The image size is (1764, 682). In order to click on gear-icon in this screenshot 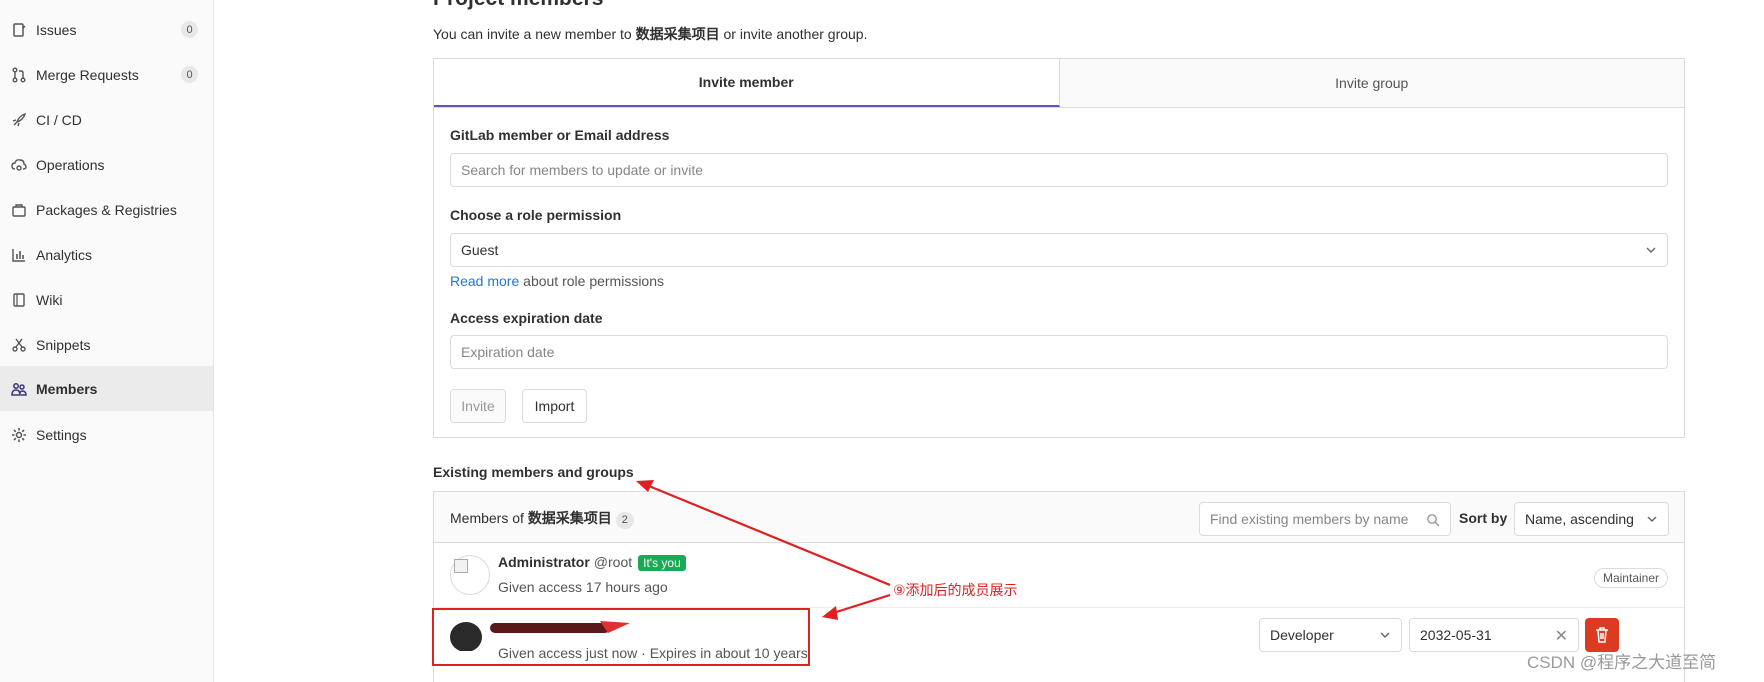, I will do `click(19, 435)`.